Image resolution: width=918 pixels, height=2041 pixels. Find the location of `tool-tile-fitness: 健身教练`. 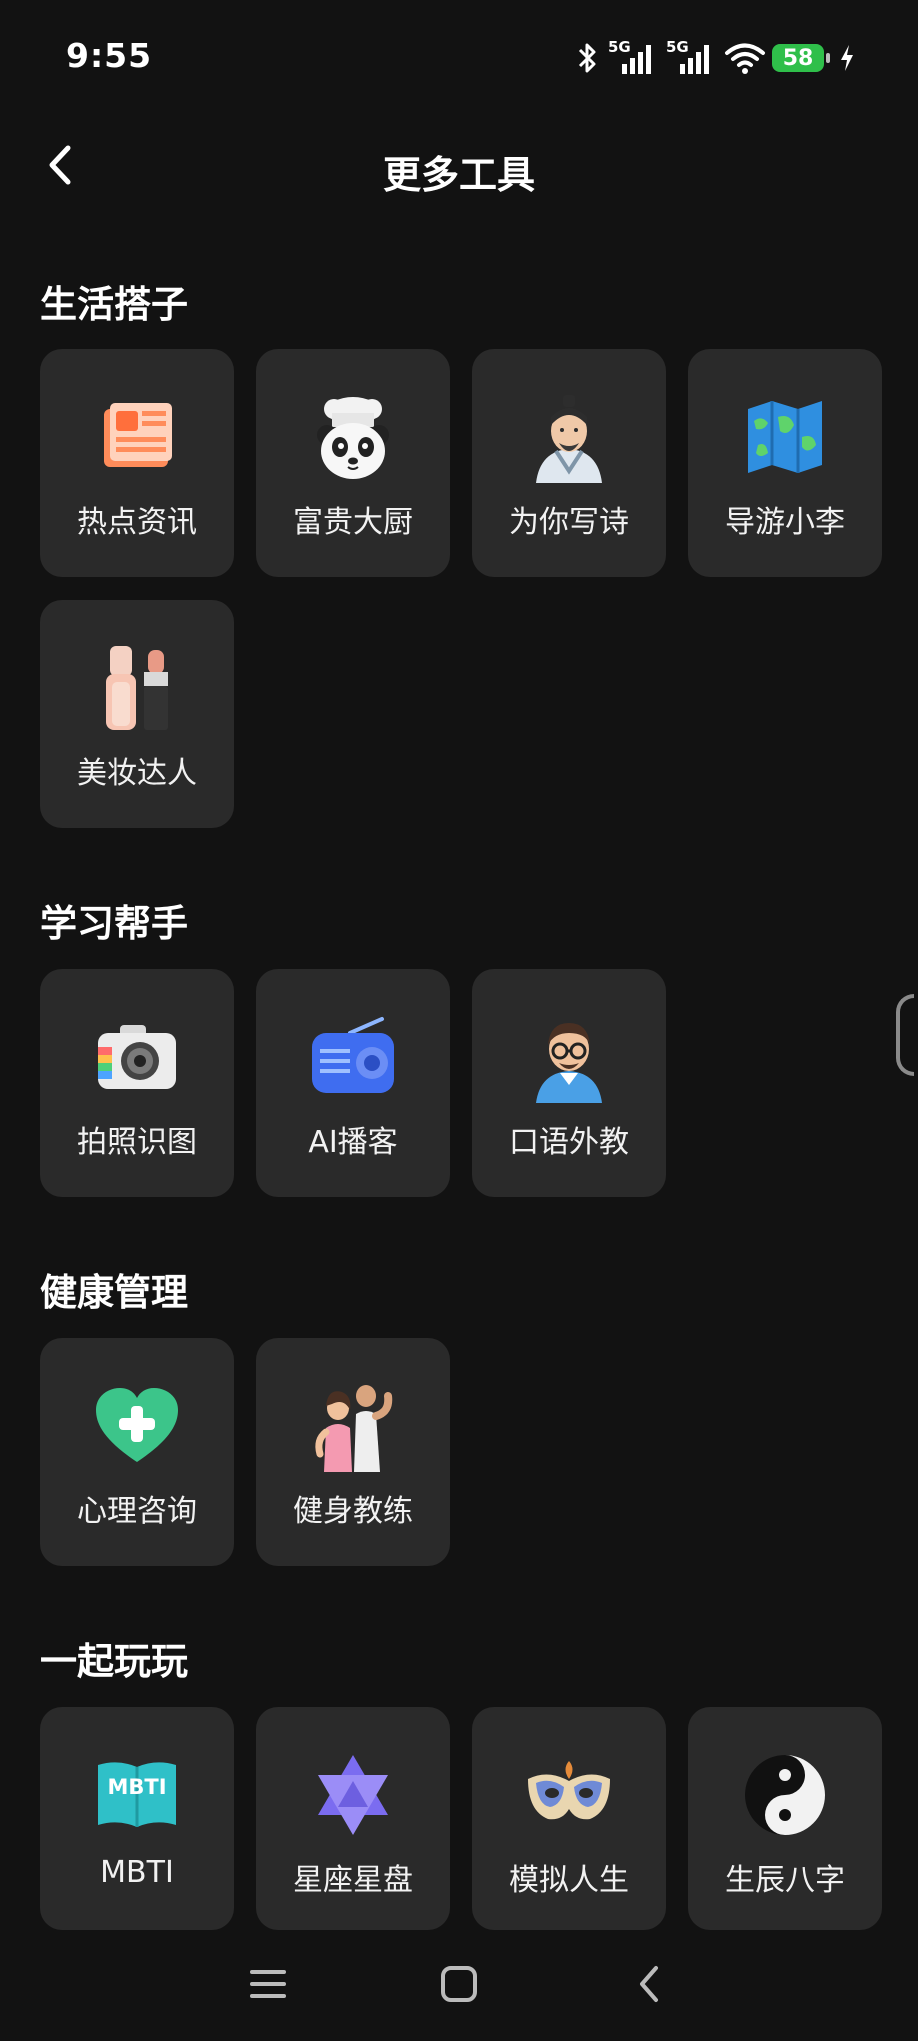

tool-tile-fitness: 健身教练 is located at coordinates (353, 1452).